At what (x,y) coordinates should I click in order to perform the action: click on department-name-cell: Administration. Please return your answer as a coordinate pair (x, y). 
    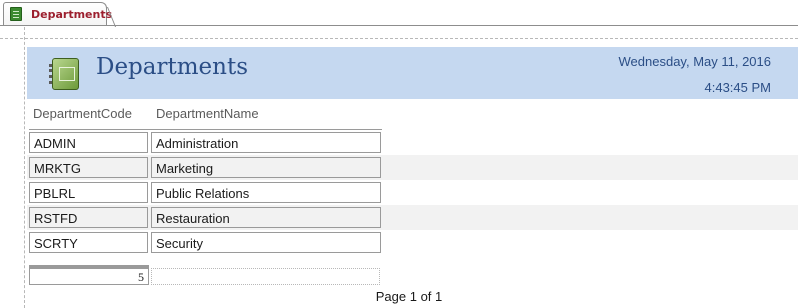
    Looking at the image, I should click on (266, 142).